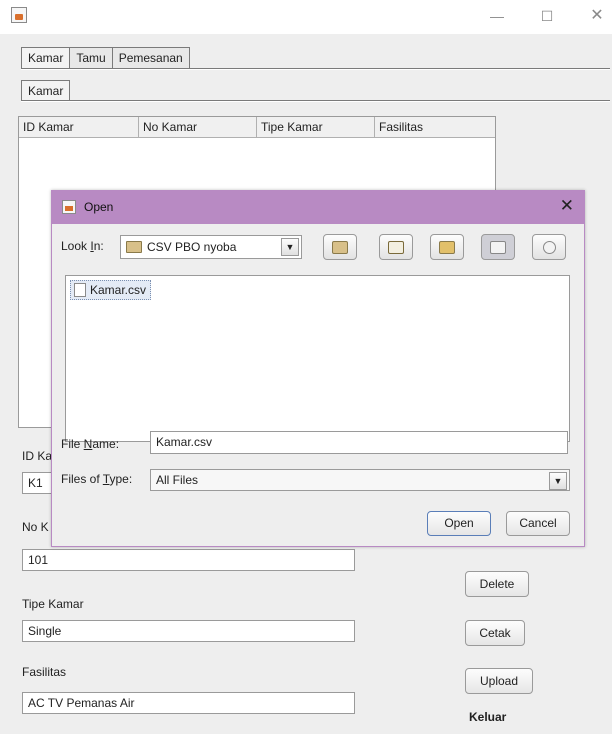 This screenshot has width=612, height=734. What do you see at coordinates (435, 127) in the screenshot?
I see `column-fasilitas: Fasilitas` at bounding box center [435, 127].